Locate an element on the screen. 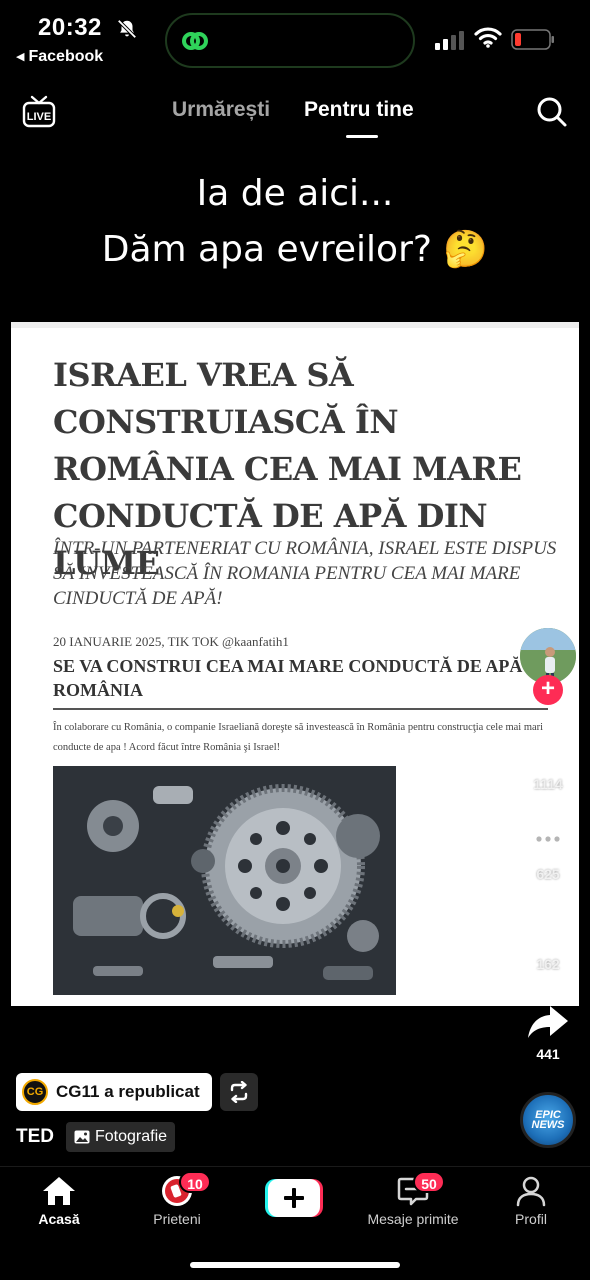  tab-following: Urmărești is located at coordinates (221, 110).